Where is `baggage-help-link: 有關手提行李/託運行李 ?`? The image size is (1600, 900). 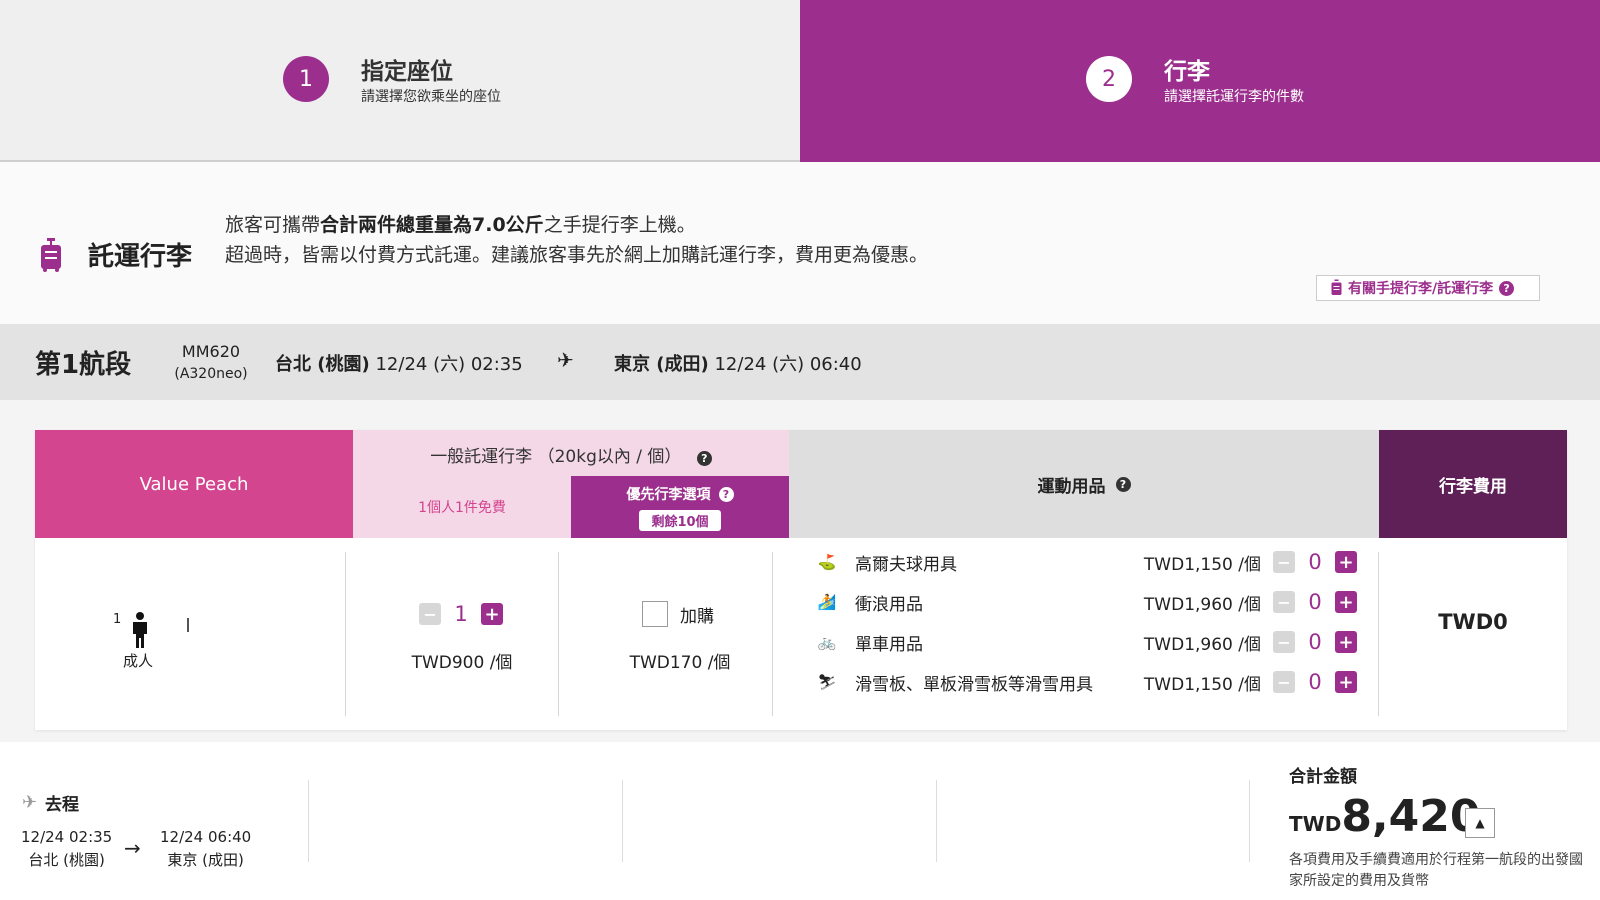 baggage-help-link: 有關手提行李/託運行李 ? is located at coordinates (1428, 288).